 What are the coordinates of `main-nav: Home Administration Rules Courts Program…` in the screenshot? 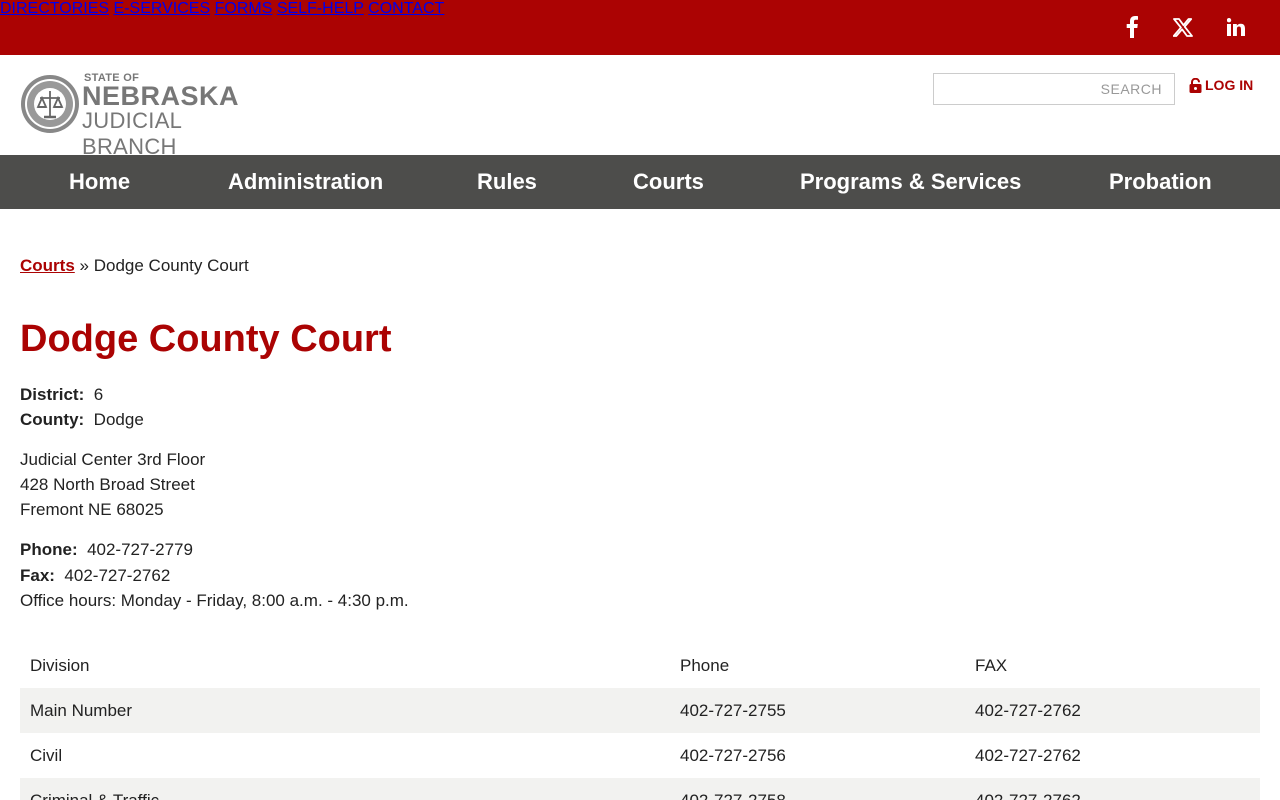 It's located at (640, 182).